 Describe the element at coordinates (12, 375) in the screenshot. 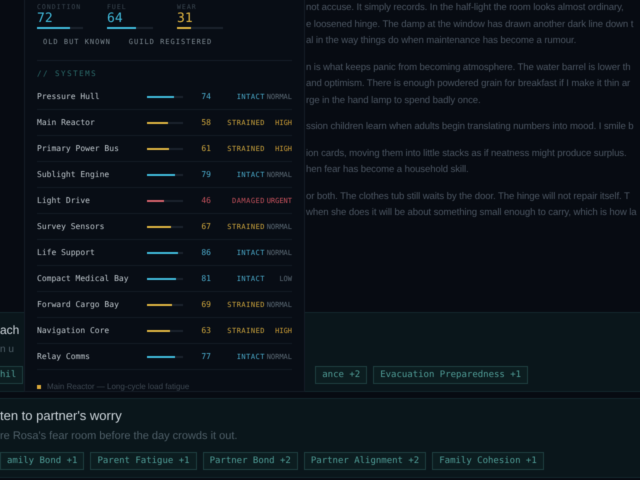

I see `effect-tag: hil` at that location.